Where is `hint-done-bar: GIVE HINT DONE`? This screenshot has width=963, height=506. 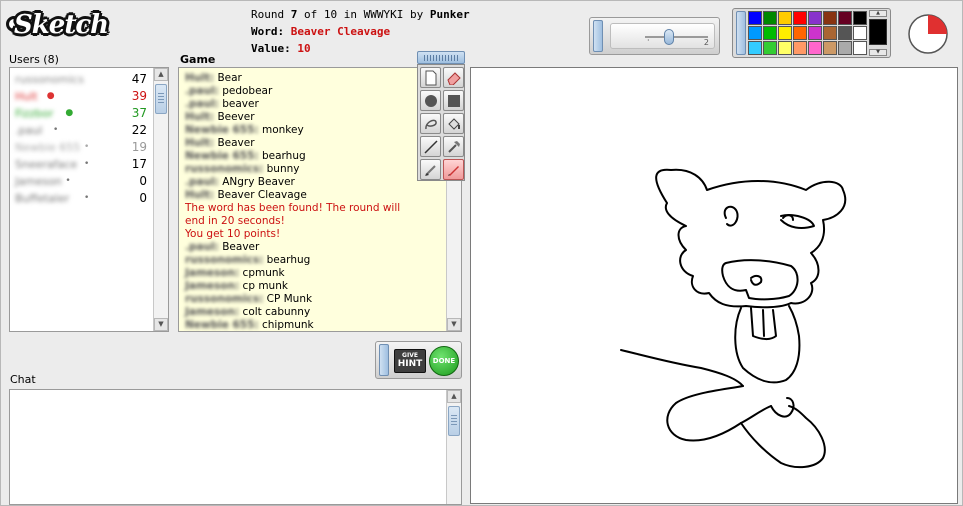
hint-done-bar: GIVE HINT DONE is located at coordinates (418, 360).